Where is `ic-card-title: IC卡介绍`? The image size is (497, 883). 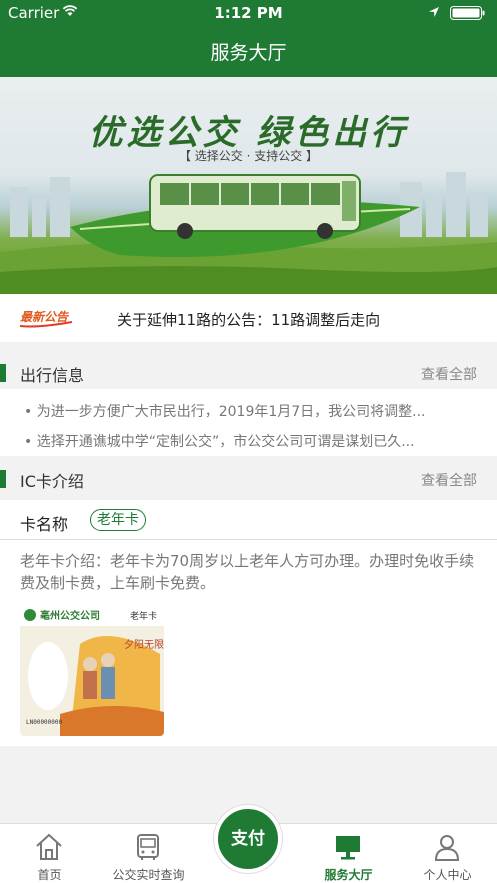 ic-card-title: IC卡介绍 is located at coordinates (52, 481).